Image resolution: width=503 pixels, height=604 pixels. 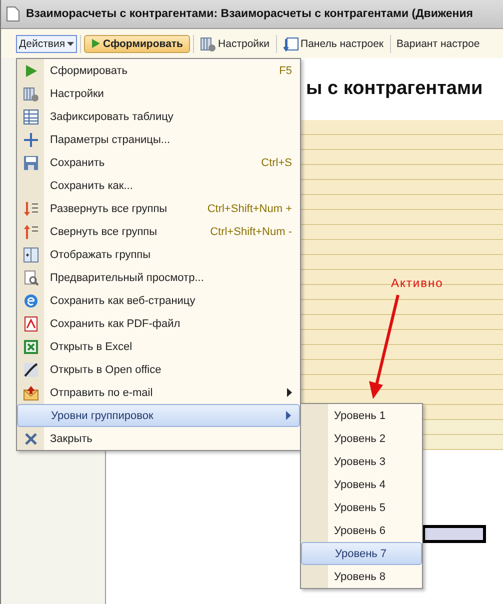 I want to click on panel-icon, so click(x=290, y=44).